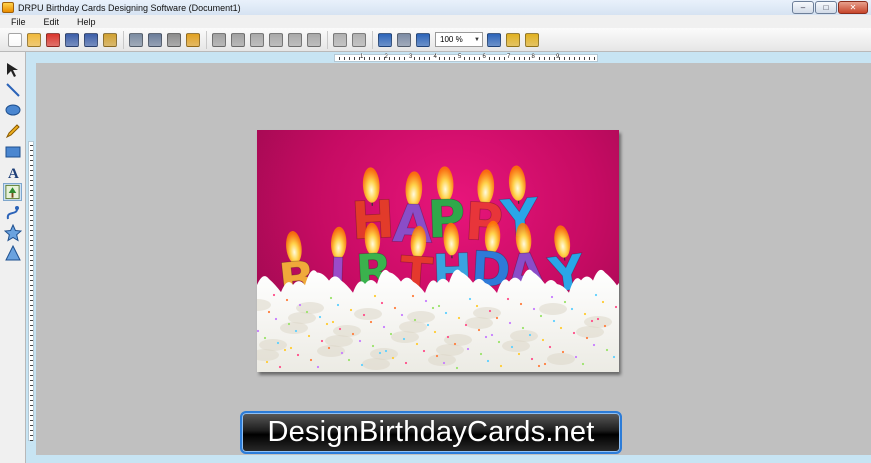 Image resolution: width=871 pixels, height=463 pixels. I want to click on line-tool-button, so click(12, 90).